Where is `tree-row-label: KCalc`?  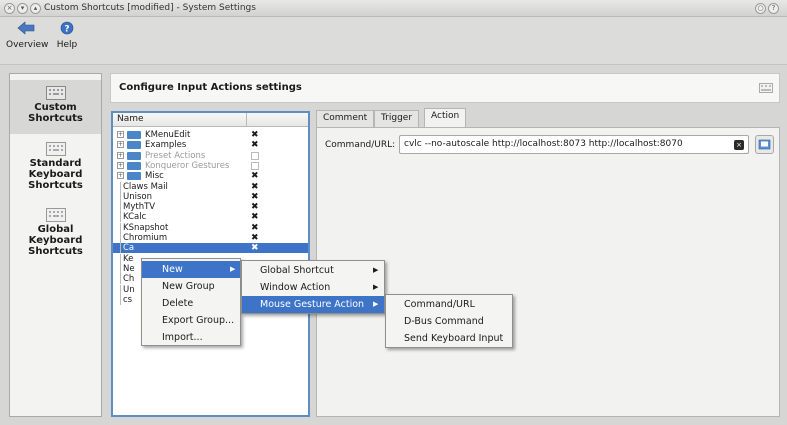 tree-row-label: KCalc is located at coordinates (135, 217).